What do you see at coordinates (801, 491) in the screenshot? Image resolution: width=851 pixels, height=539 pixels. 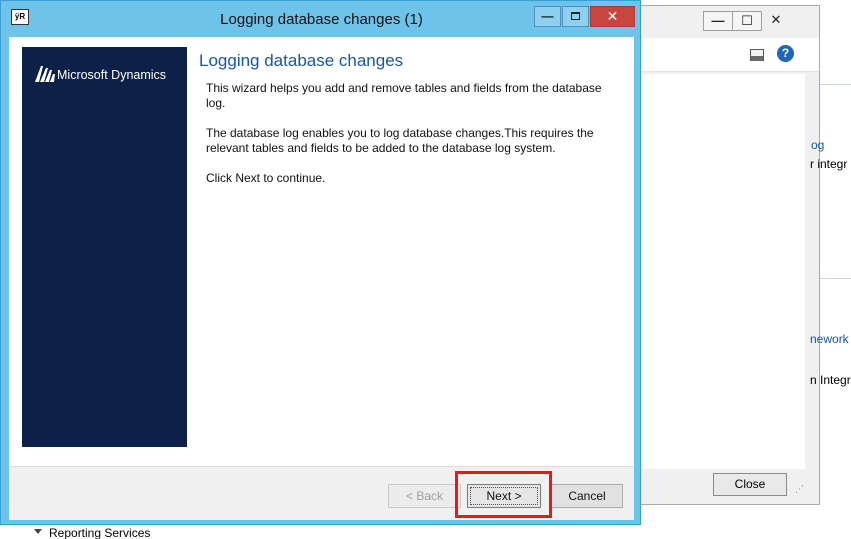 I see `resize-grip-icon: ⋰` at bounding box center [801, 491].